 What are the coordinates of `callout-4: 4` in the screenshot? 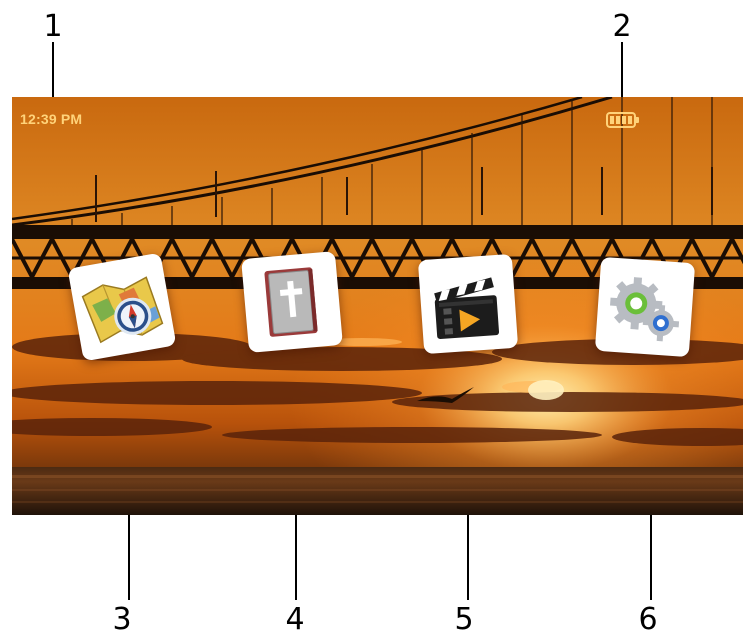 It's located at (295, 620).